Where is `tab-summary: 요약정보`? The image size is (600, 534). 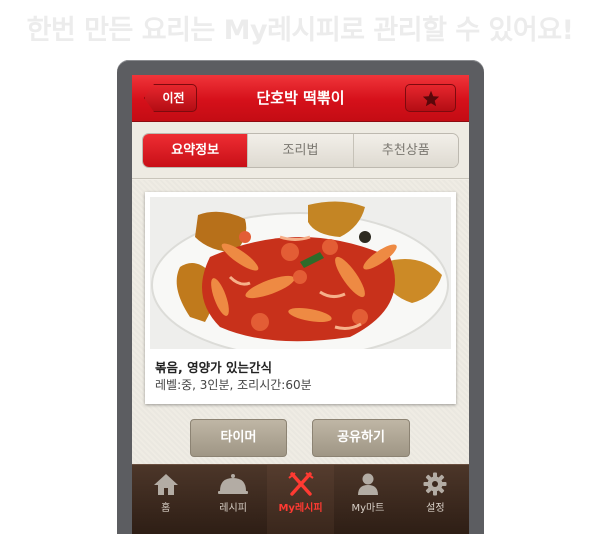
tab-summary: 요약정보 is located at coordinates (195, 150).